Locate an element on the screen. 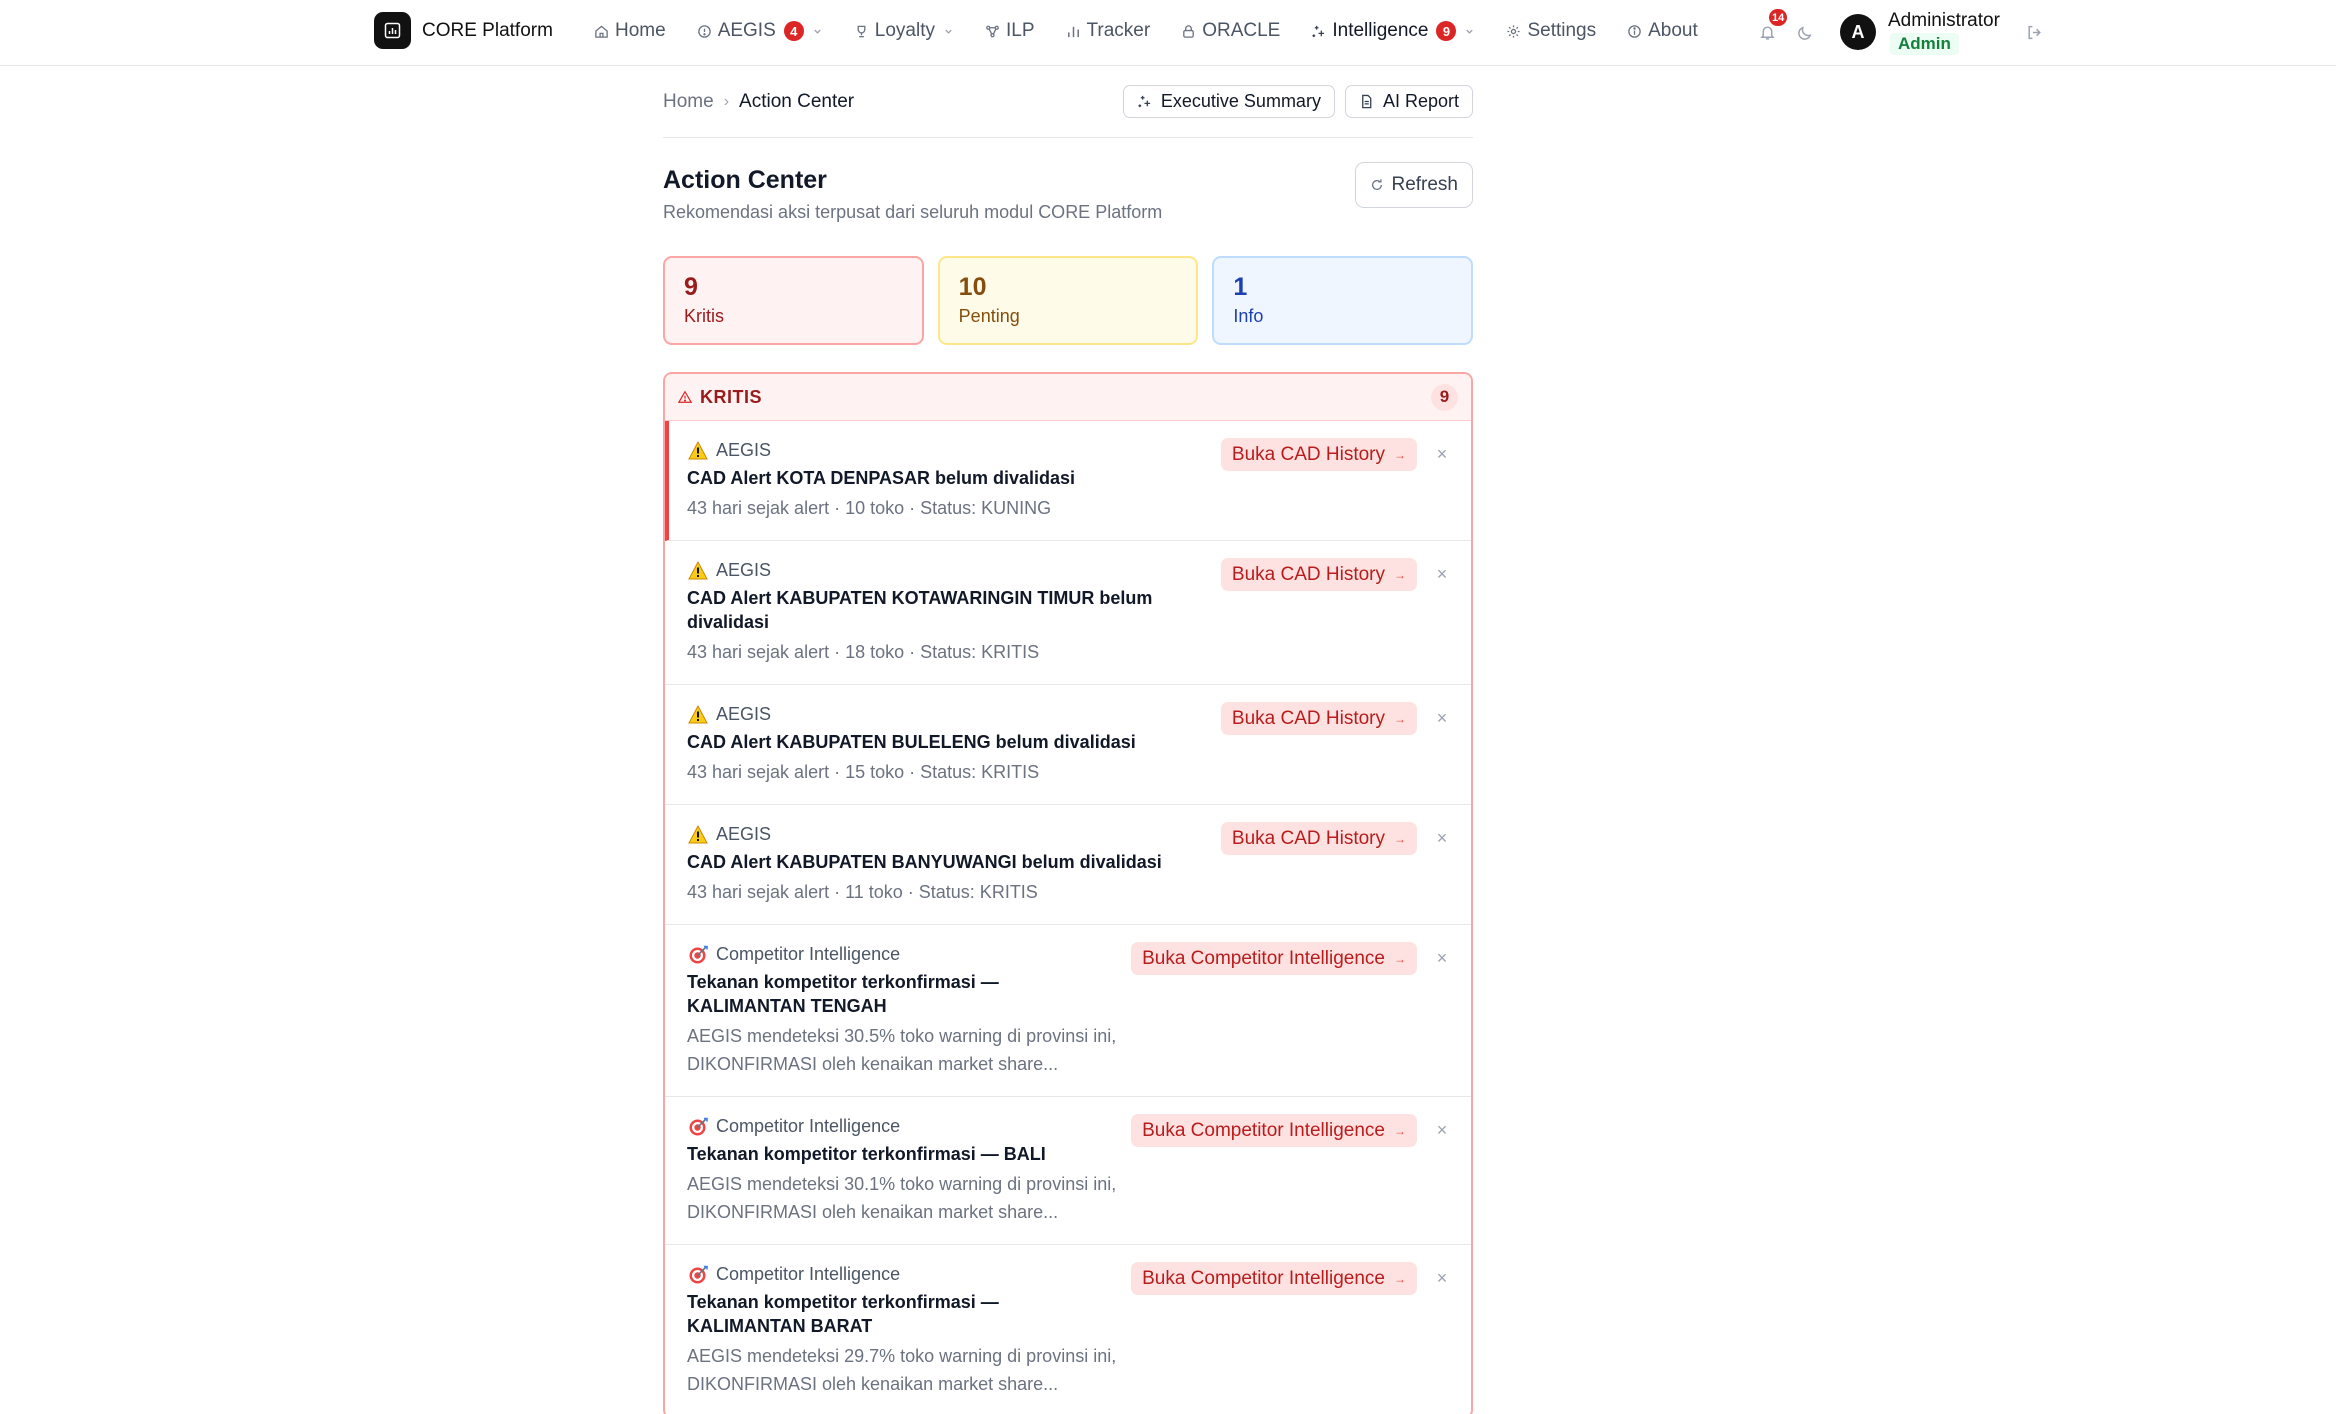 The height and width of the screenshot is (1414, 2336). stat-important-count: 10 is located at coordinates (972, 287).